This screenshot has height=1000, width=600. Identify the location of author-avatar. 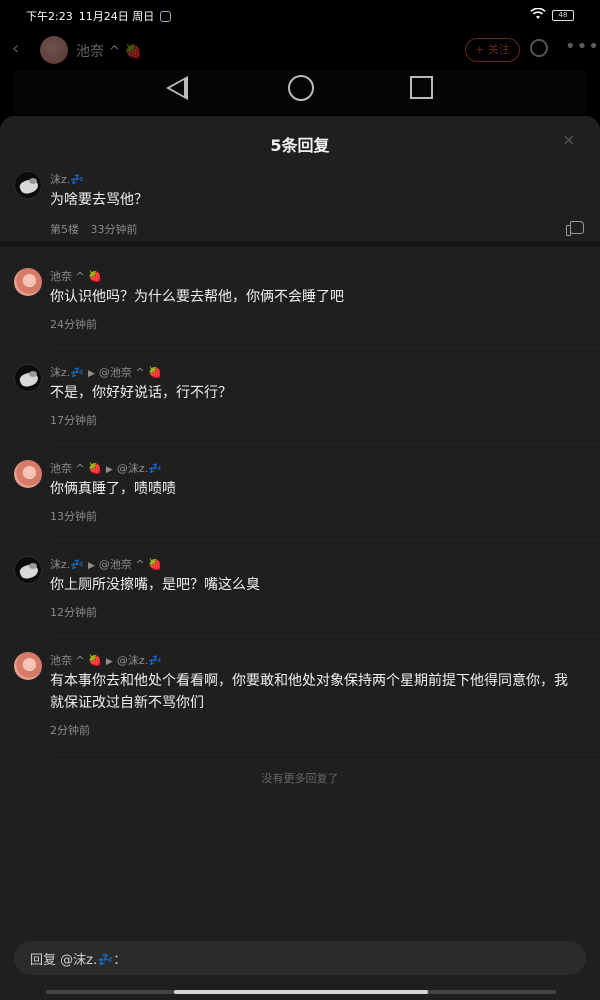
(54, 50).